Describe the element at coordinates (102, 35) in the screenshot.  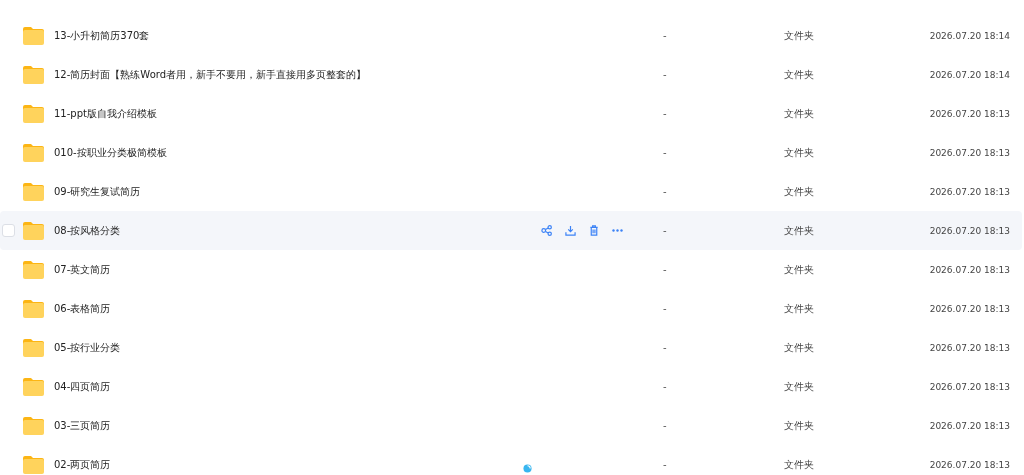
I see `folder-name: 13-小升初简历370套` at that location.